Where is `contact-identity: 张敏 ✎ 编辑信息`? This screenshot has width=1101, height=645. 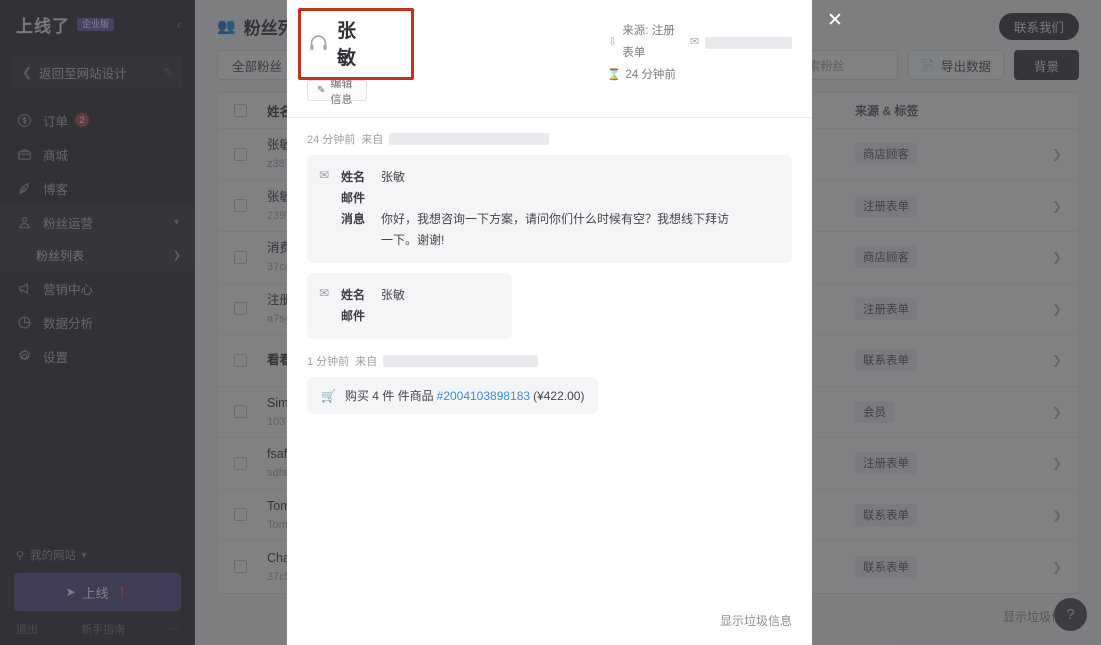 contact-identity: 张敏 ✎ 编辑信息 is located at coordinates (356, 57).